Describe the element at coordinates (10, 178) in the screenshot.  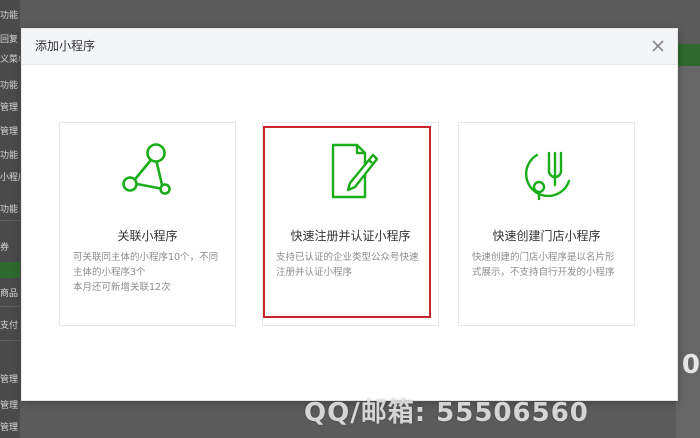
I see `background-sidebar-item: 小程序` at that location.